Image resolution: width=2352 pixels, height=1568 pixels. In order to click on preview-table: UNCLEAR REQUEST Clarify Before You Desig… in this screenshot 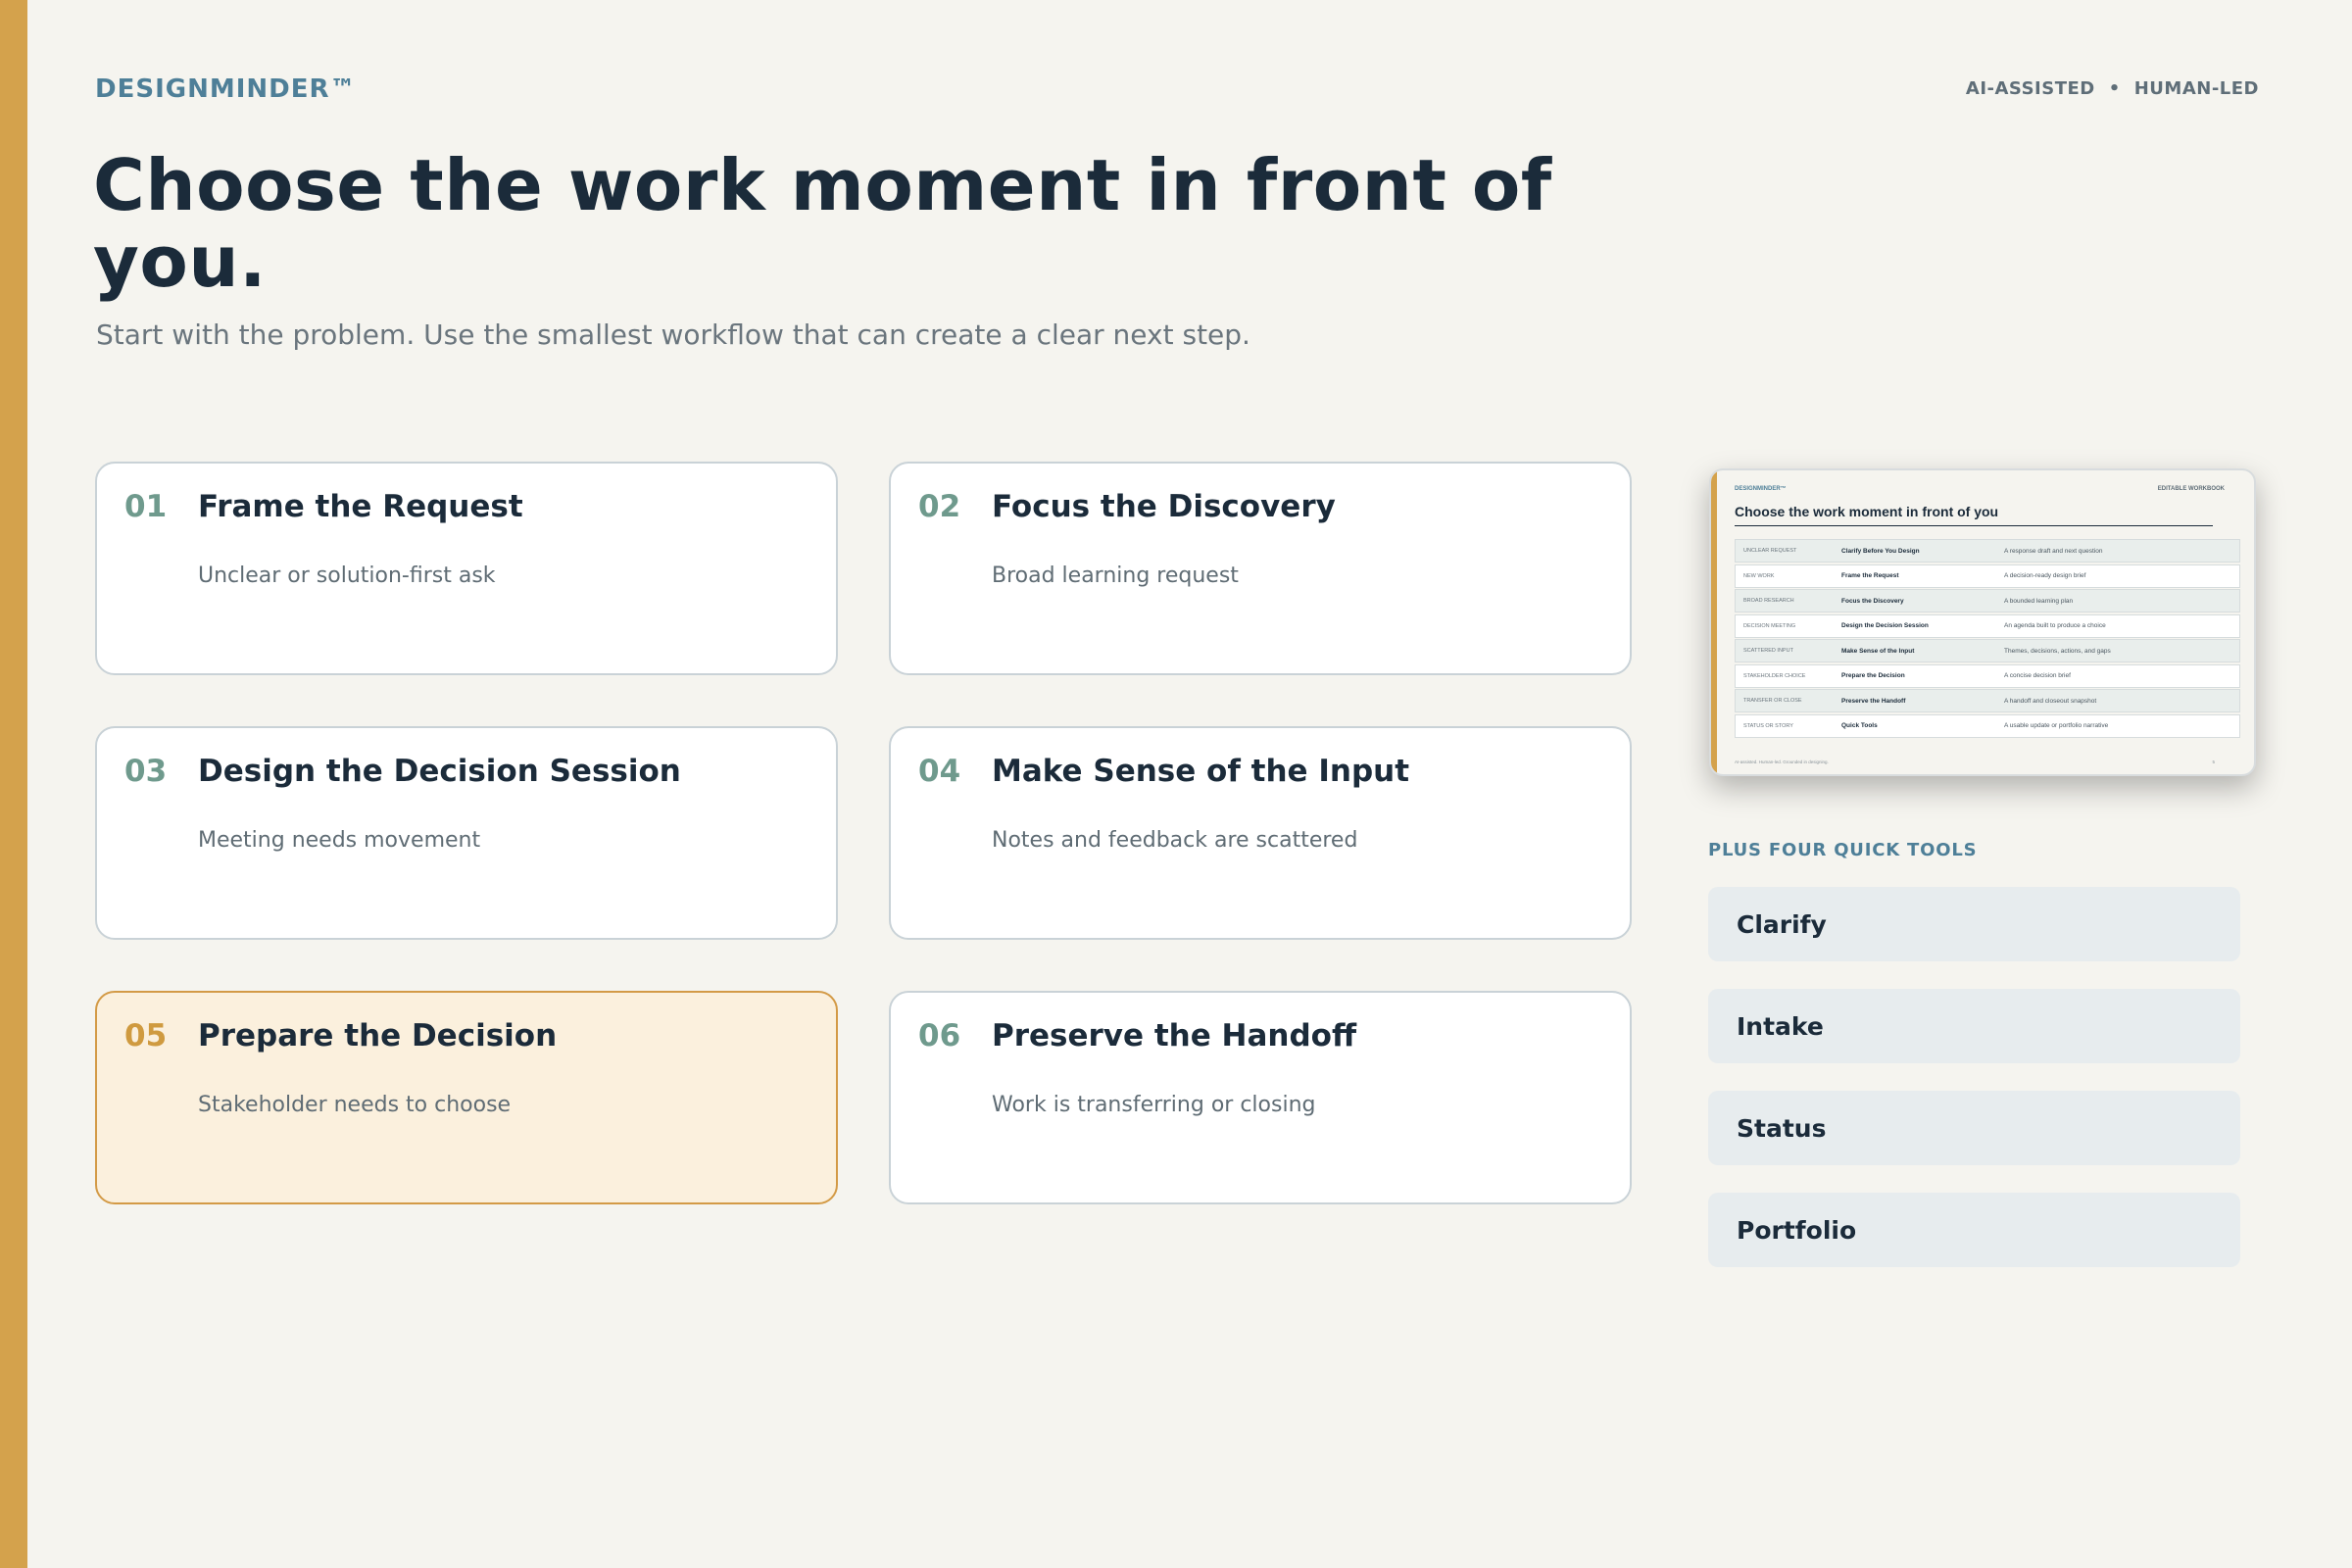, I will do `click(1987, 639)`.